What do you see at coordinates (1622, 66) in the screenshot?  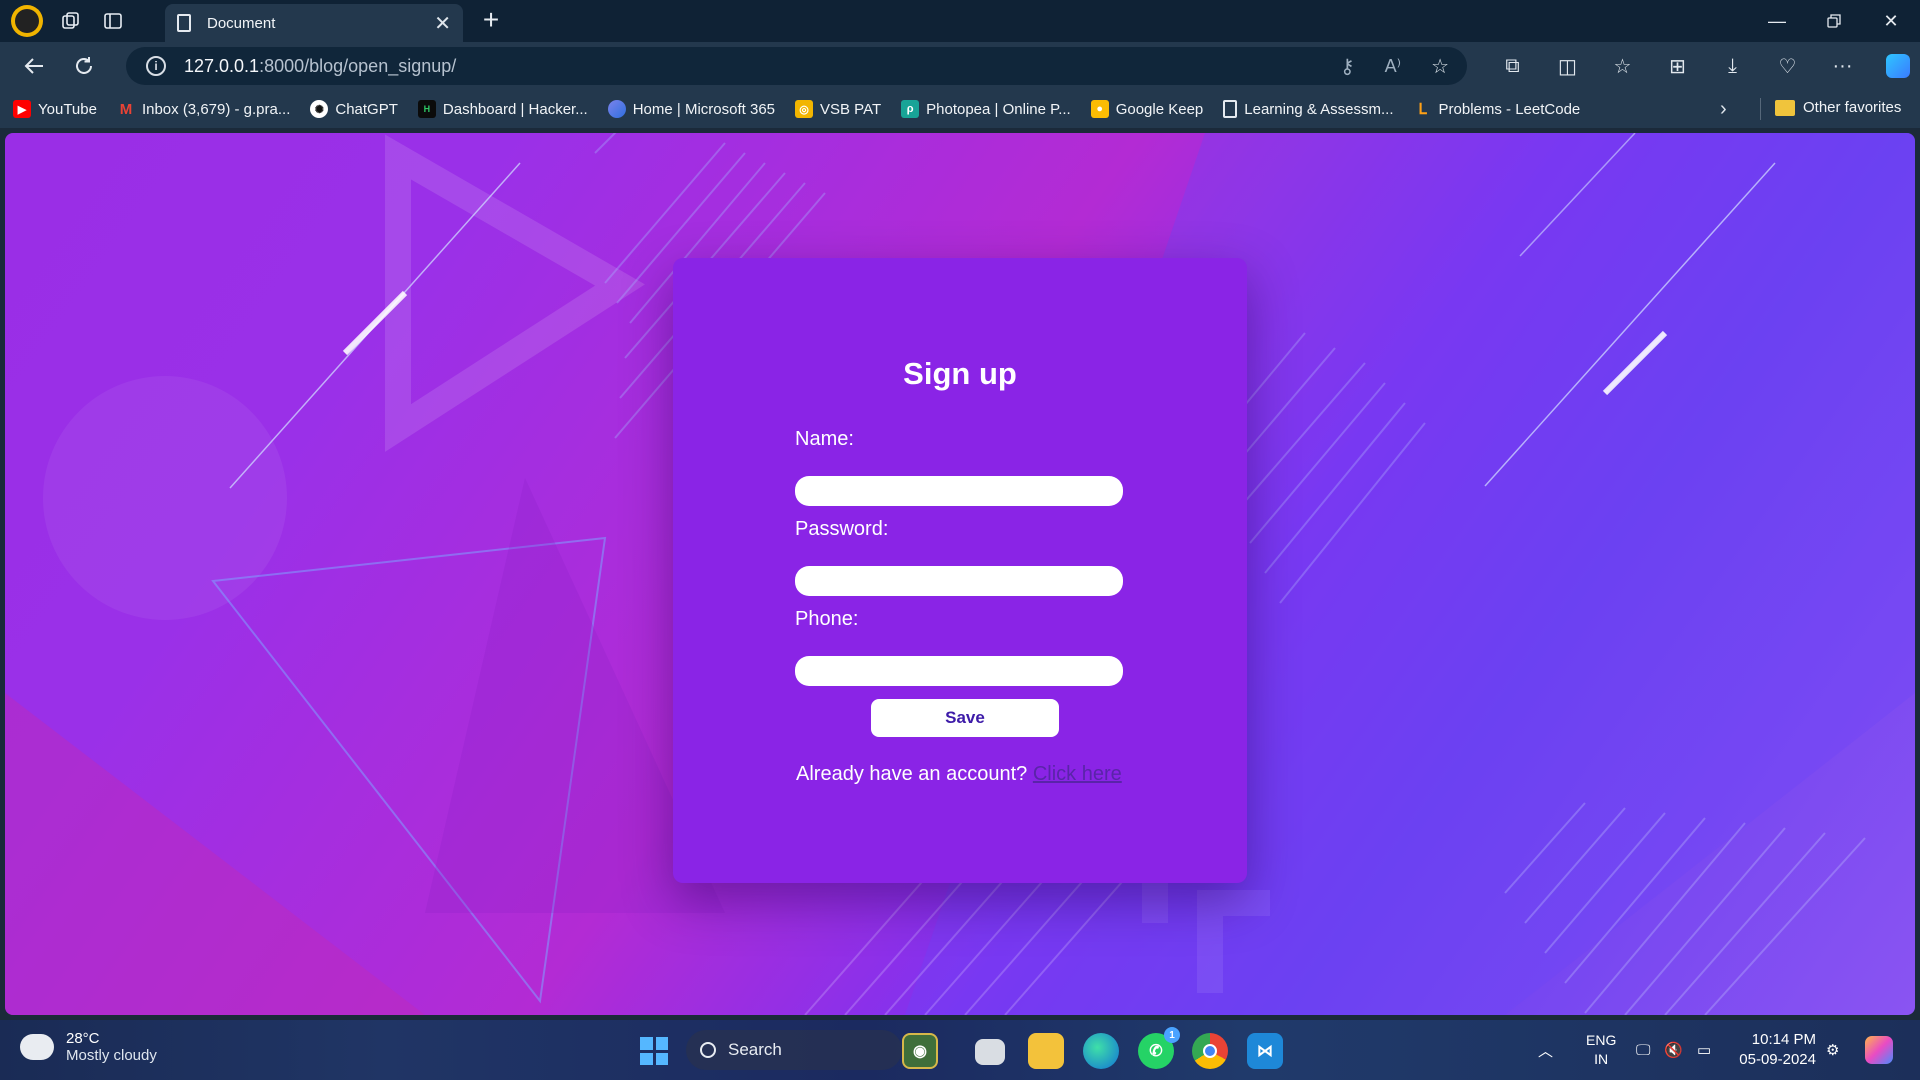 I see `favorites-icon: ☆` at bounding box center [1622, 66].